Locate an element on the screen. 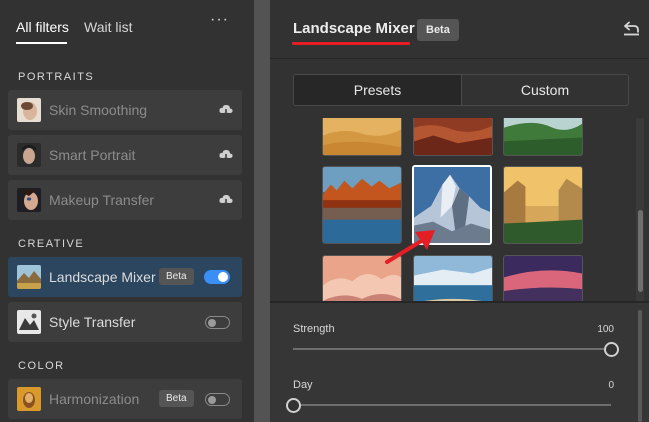  landscape-mixer-thumbnail is located at coordinates (29, 277).